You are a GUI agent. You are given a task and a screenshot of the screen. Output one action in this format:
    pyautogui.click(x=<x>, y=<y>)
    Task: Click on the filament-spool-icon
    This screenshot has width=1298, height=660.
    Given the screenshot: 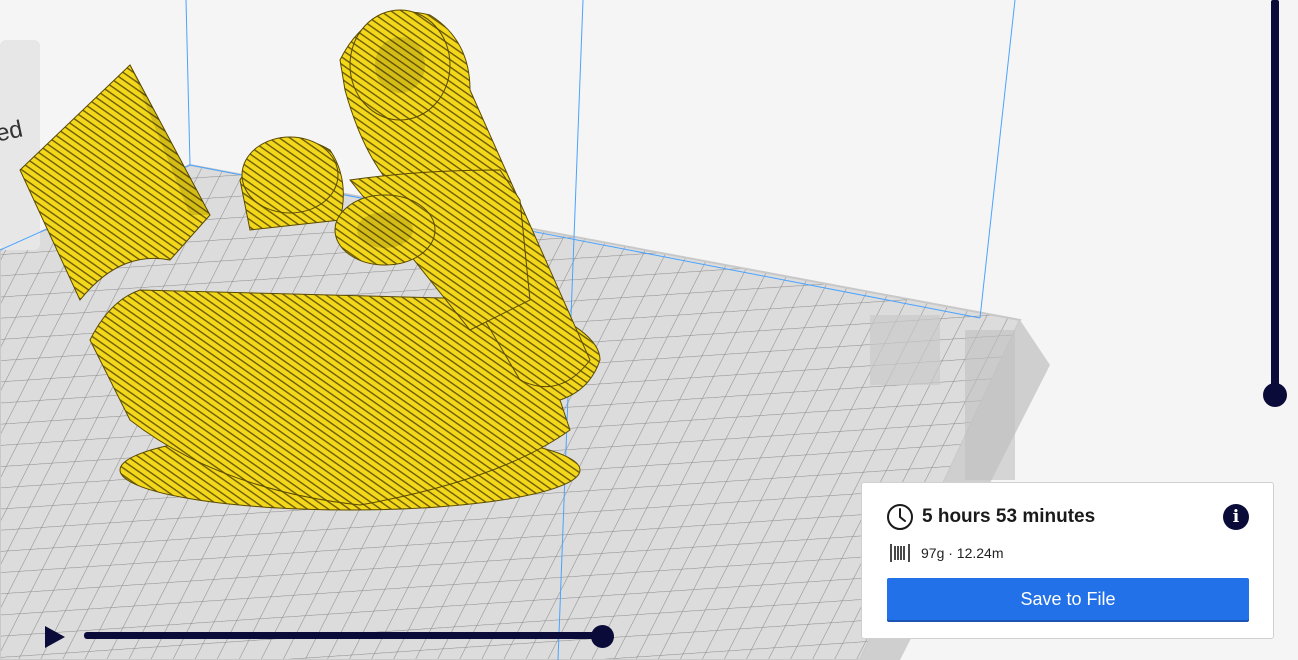 What is the action you would take?
    pyautogui.click(x=900, y=553)
    